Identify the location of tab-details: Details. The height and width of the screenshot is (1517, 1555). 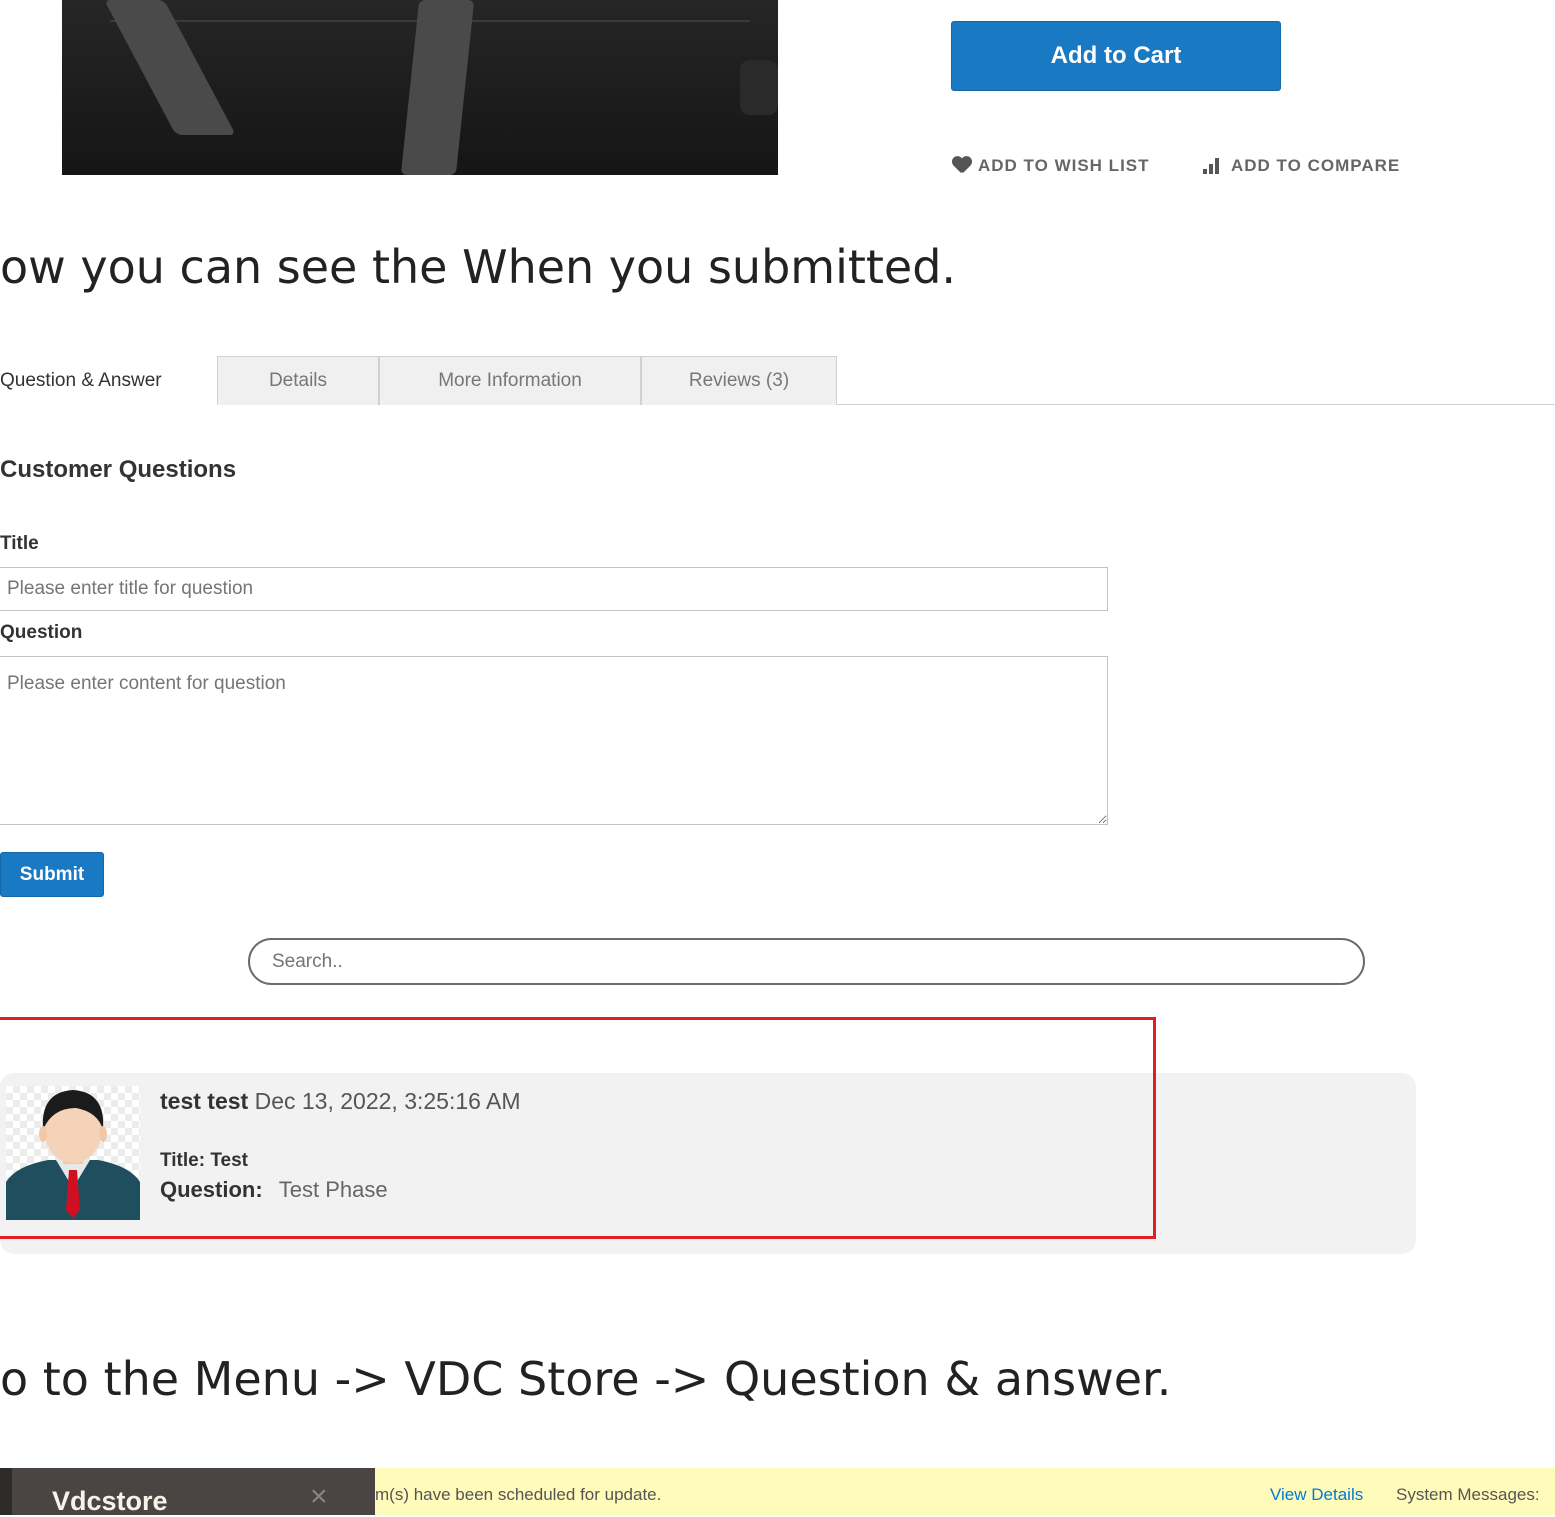
(298, 380).